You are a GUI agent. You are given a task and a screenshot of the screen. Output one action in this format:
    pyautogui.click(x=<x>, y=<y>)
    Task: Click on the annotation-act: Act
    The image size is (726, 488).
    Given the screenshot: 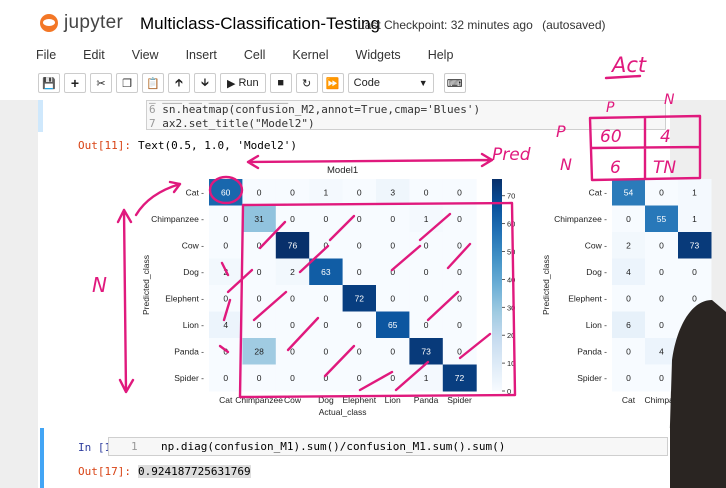 What is the action you would take?
    pyautogui.click(x=628, y=65)
    